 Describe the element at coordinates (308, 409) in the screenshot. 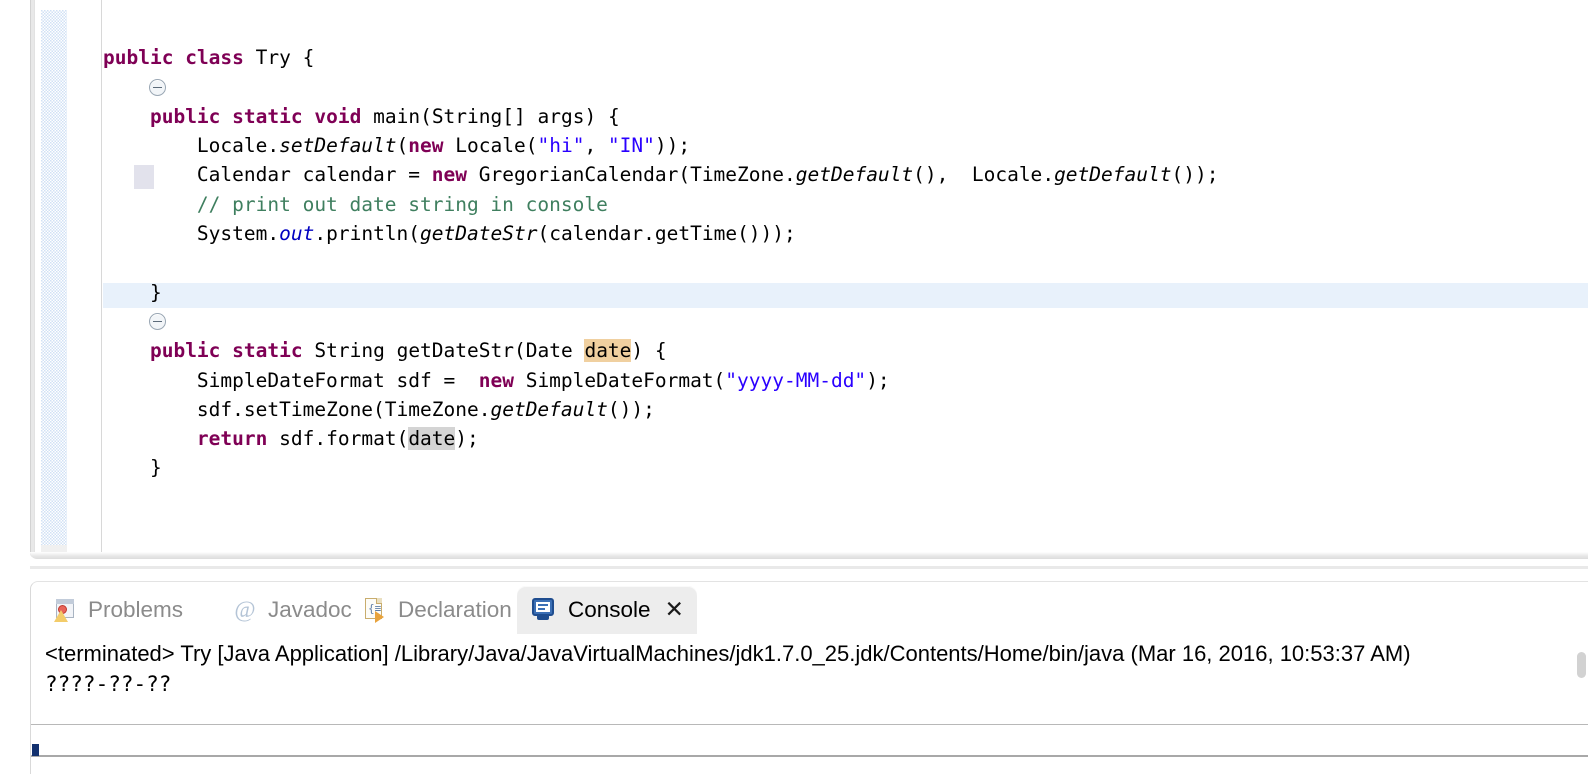

I see `token-method: setTimeZone` at that location.